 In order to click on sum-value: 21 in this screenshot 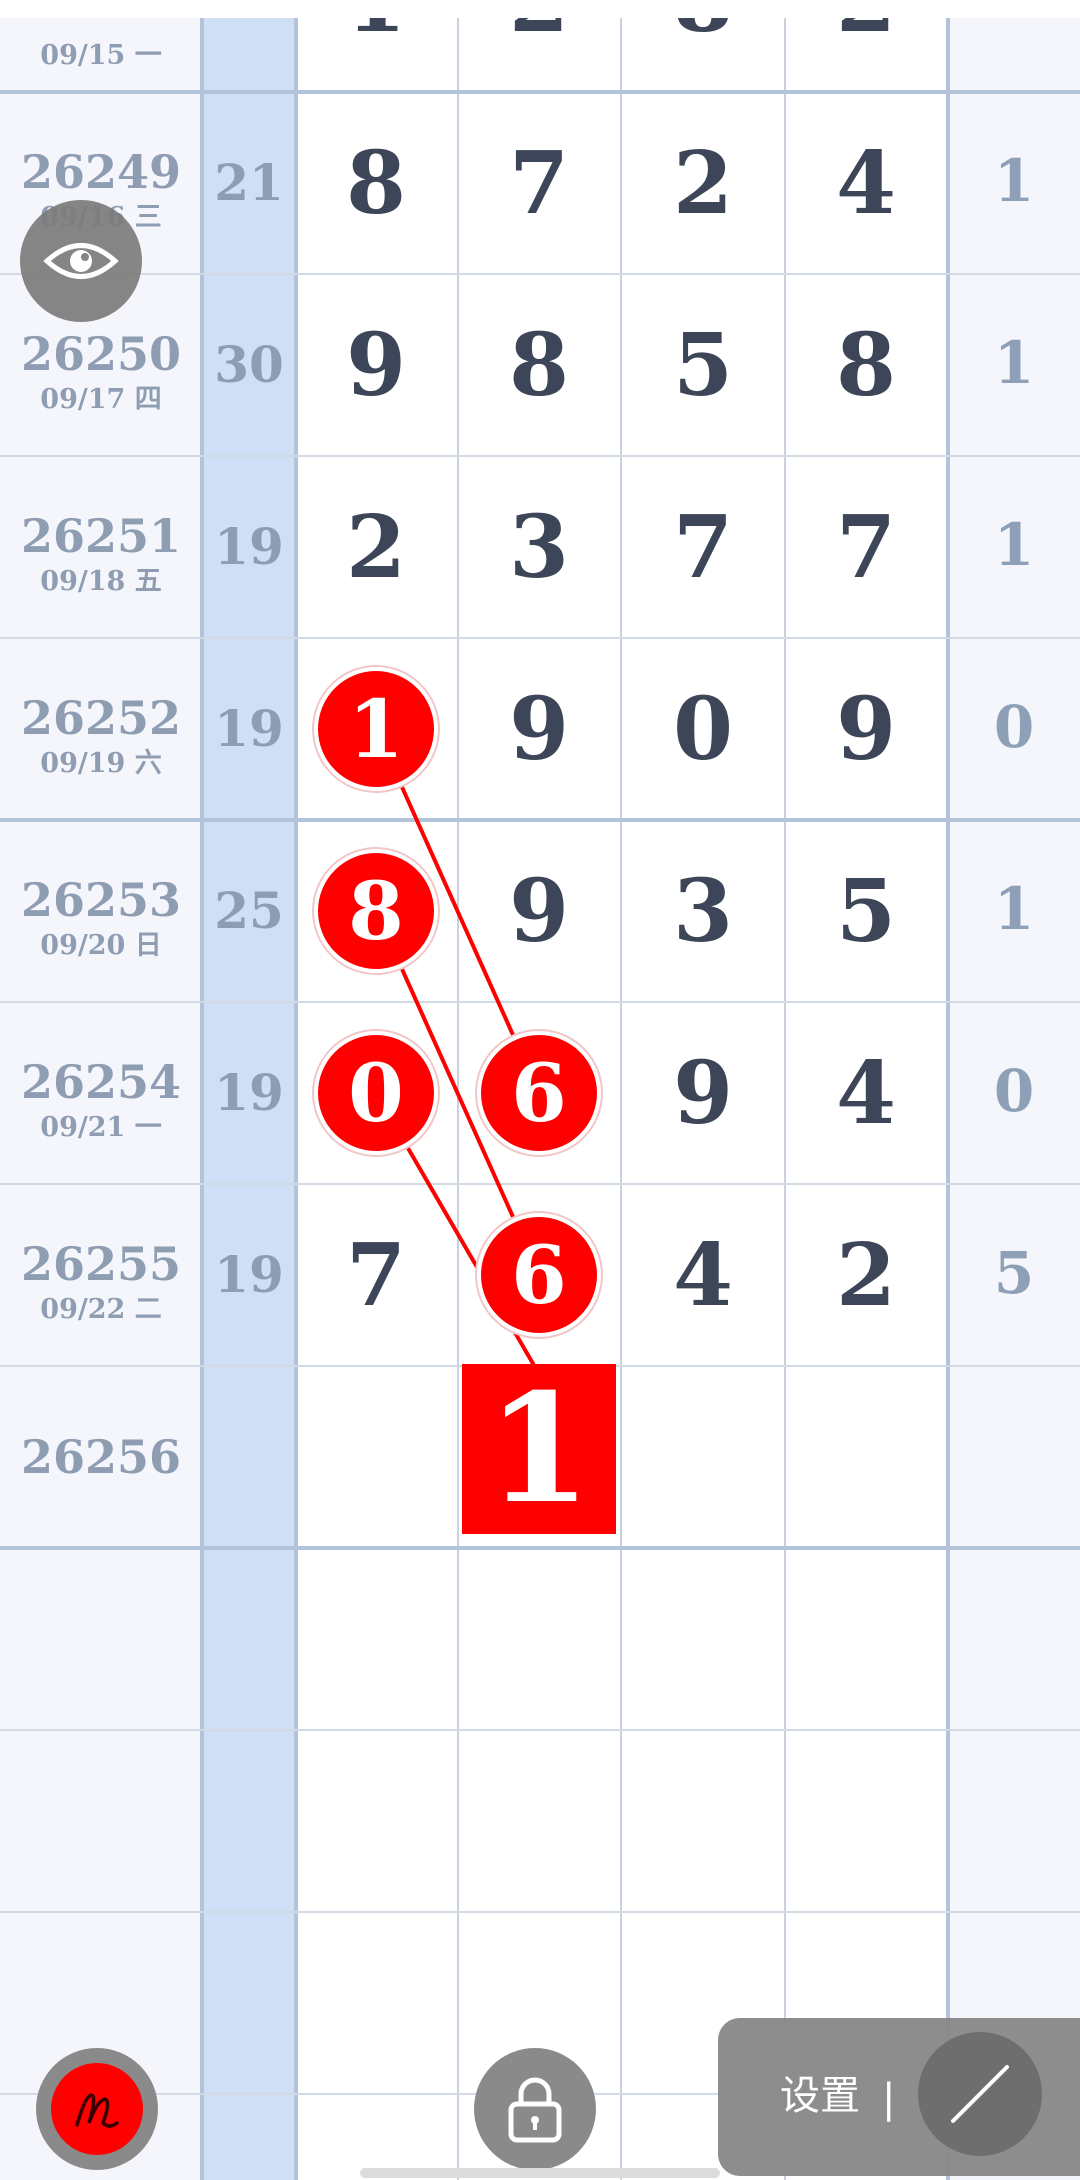, I will do `click(249, 182)`.